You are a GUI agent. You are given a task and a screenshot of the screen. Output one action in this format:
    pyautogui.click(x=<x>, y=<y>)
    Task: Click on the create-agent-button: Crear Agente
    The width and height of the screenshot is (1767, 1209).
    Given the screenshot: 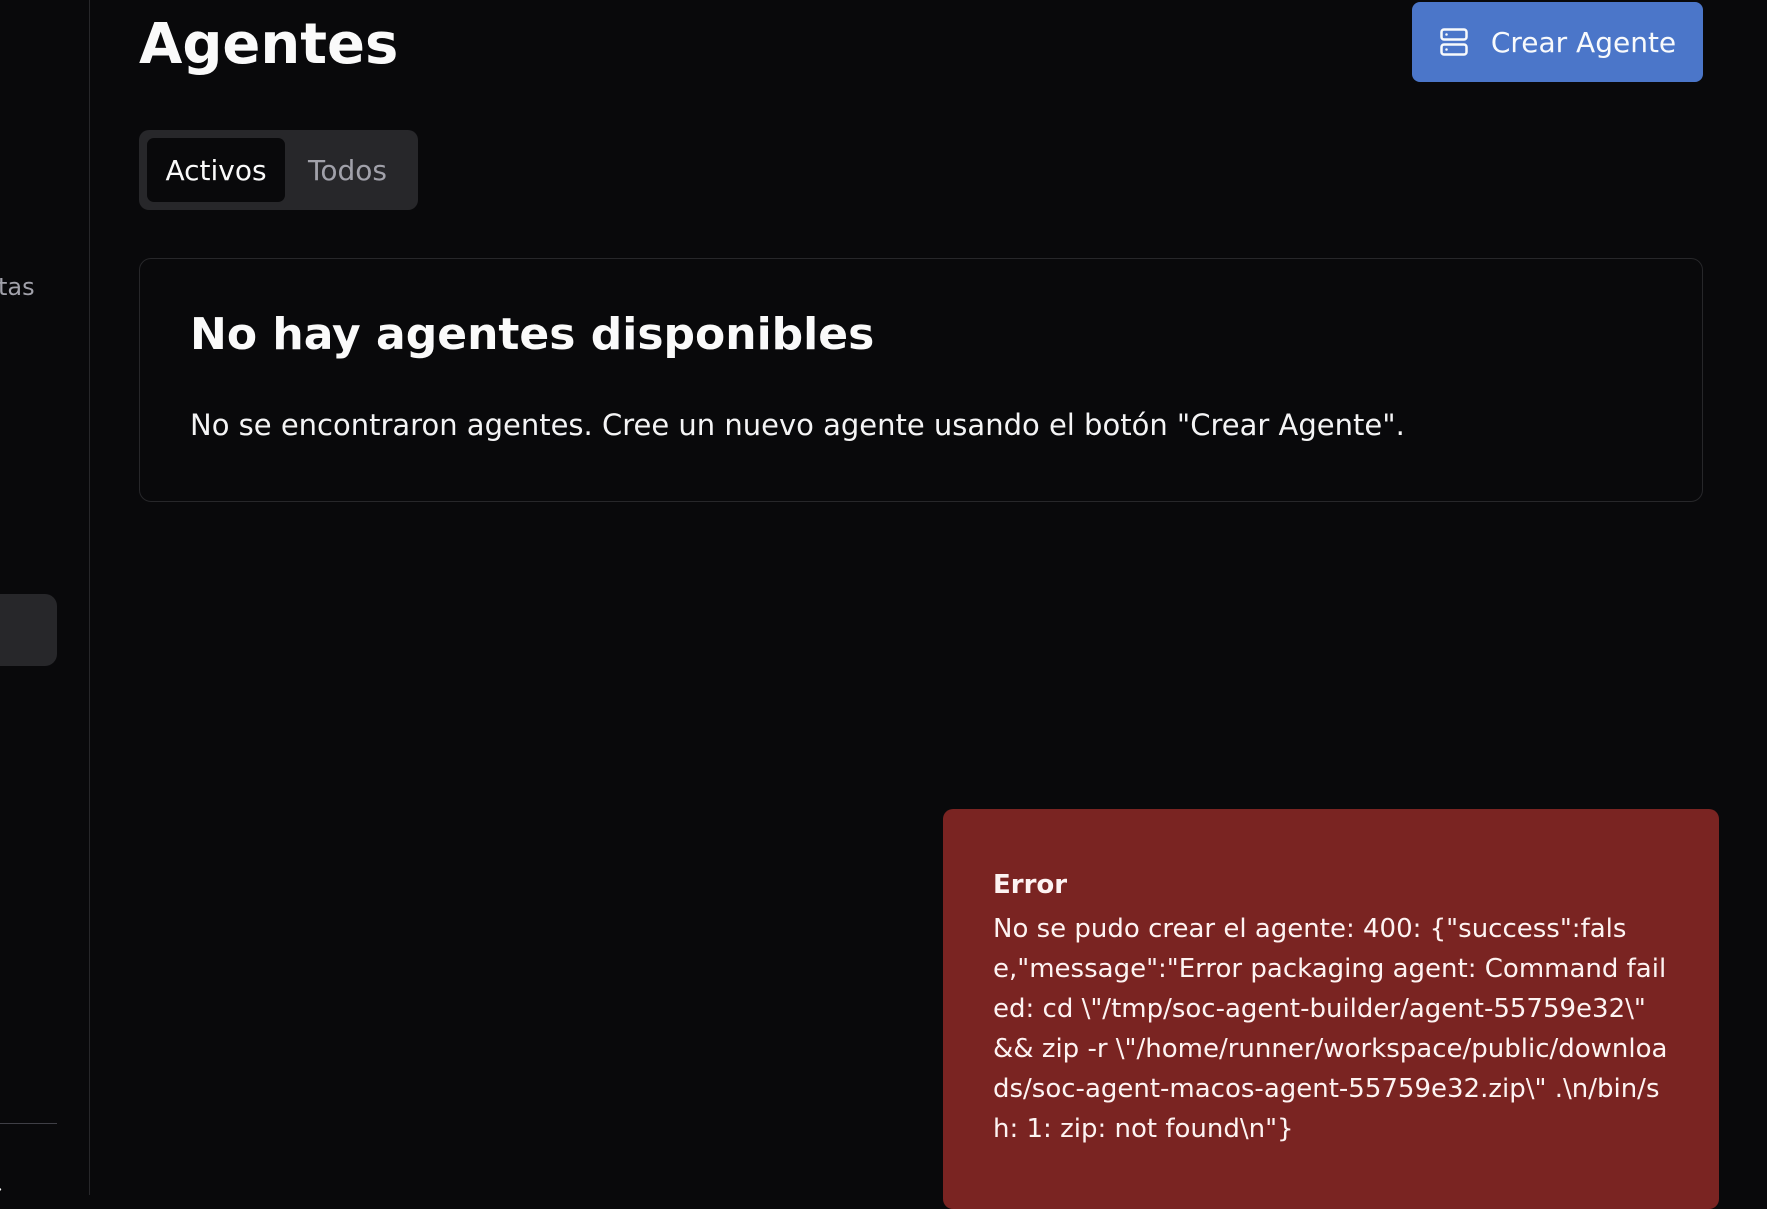 What is the action you would take?
    pyautogui.click(x=1557, y=42)
    